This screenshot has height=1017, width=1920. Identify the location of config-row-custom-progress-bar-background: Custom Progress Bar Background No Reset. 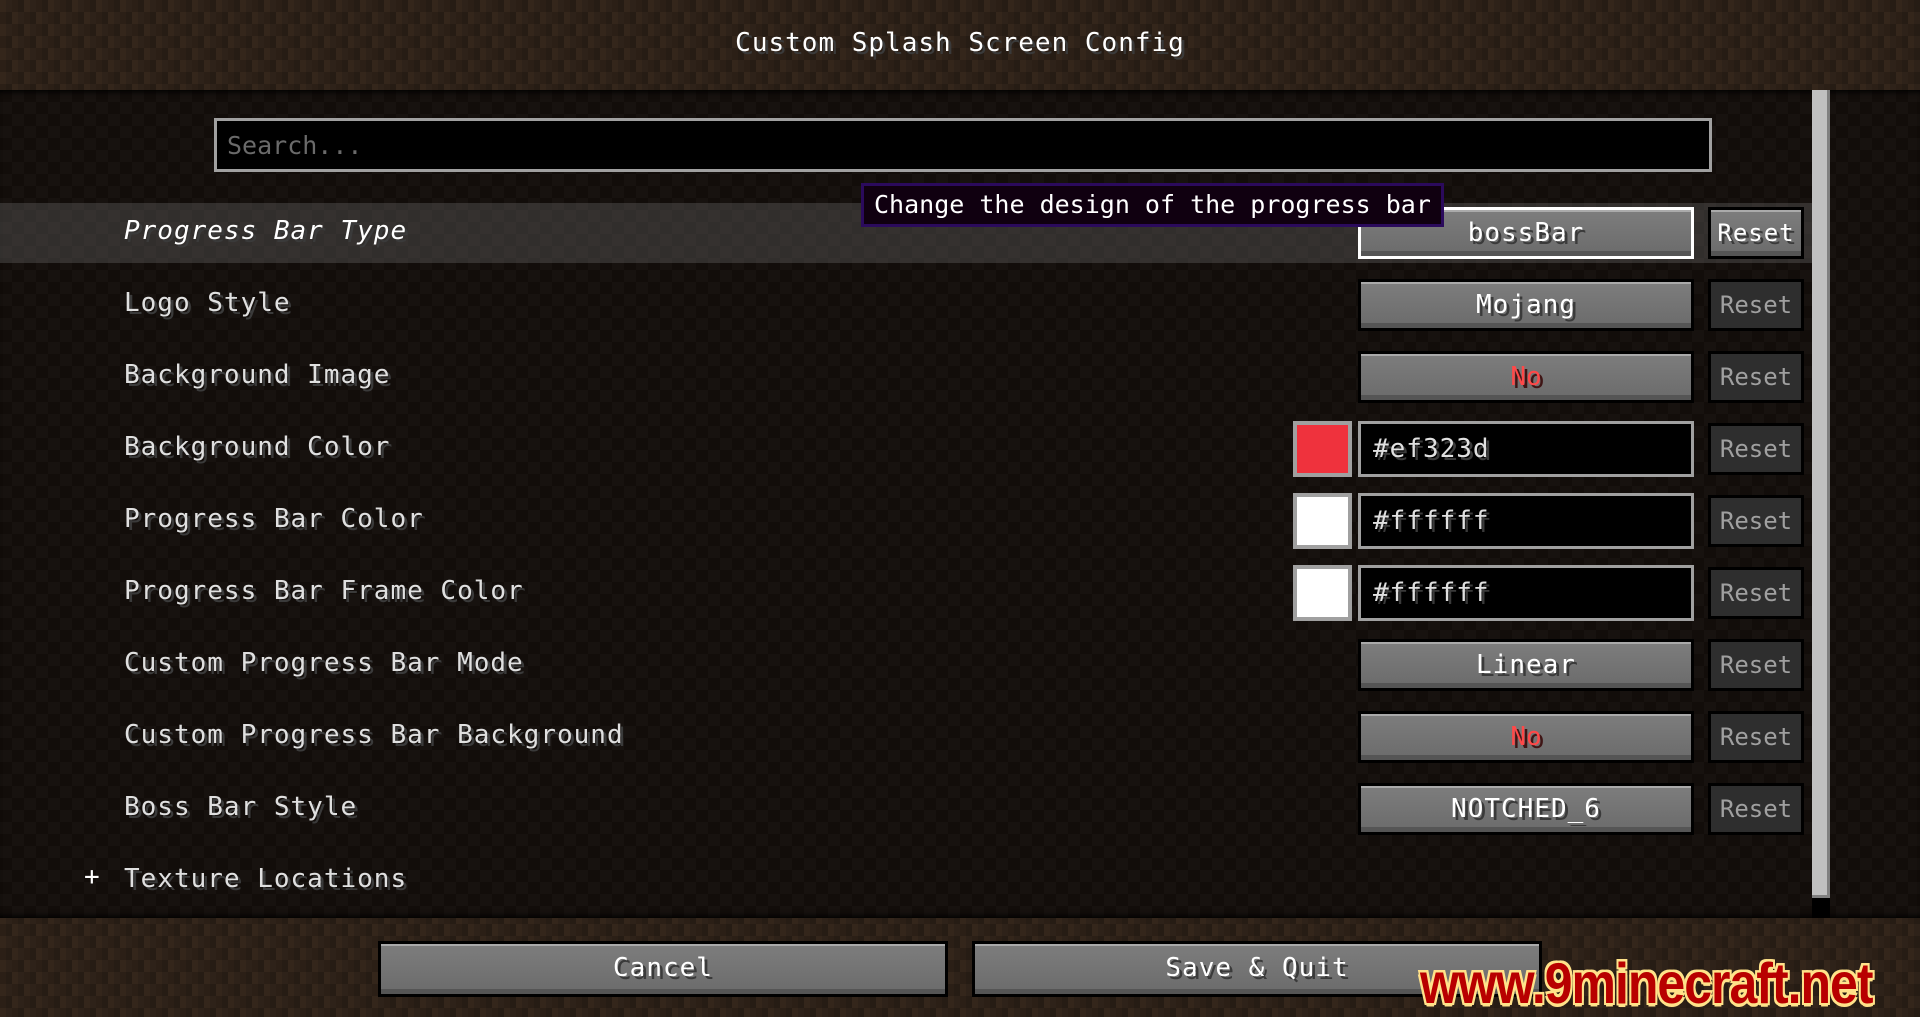
(906, 737).